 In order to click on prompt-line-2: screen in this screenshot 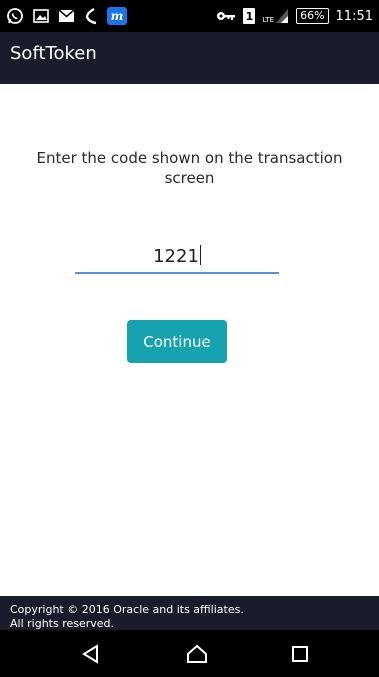, I will do `click(189, 178)`.